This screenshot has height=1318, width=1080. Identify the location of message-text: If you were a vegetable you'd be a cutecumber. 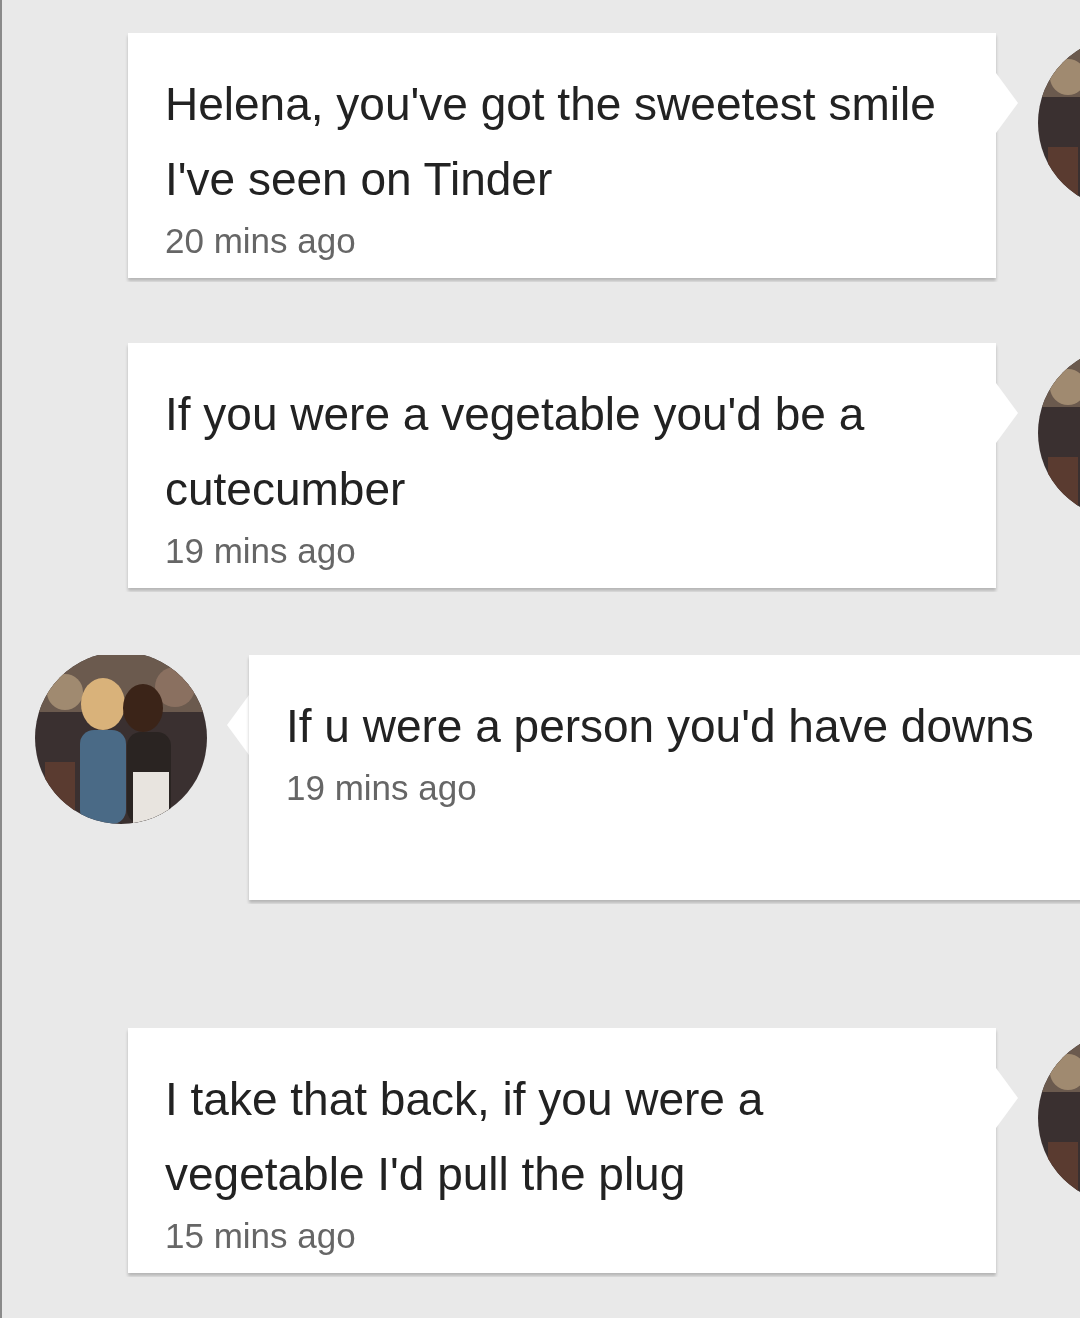
(515, 452).